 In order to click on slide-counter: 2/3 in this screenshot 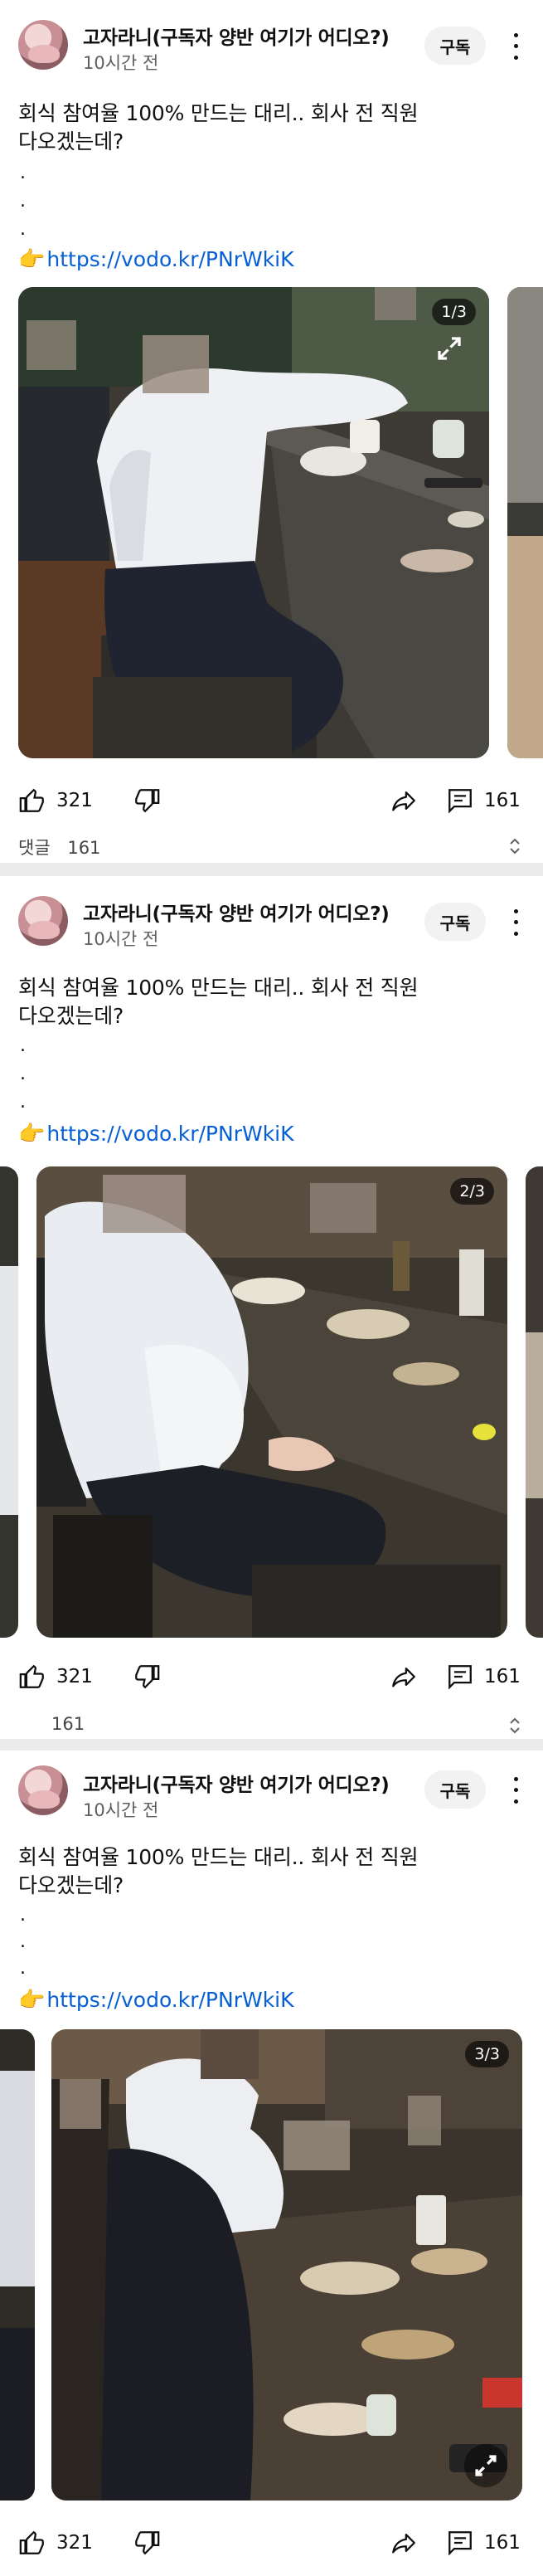, I will do `click(472, 1191)`.